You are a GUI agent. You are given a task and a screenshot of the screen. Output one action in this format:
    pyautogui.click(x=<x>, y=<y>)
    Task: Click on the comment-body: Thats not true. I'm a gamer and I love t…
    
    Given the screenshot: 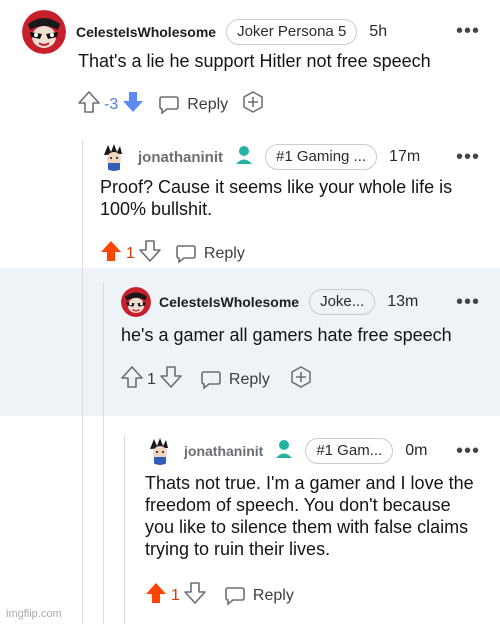 What is the action you would take?
    pyautogui.click(x=309, y=516)
    